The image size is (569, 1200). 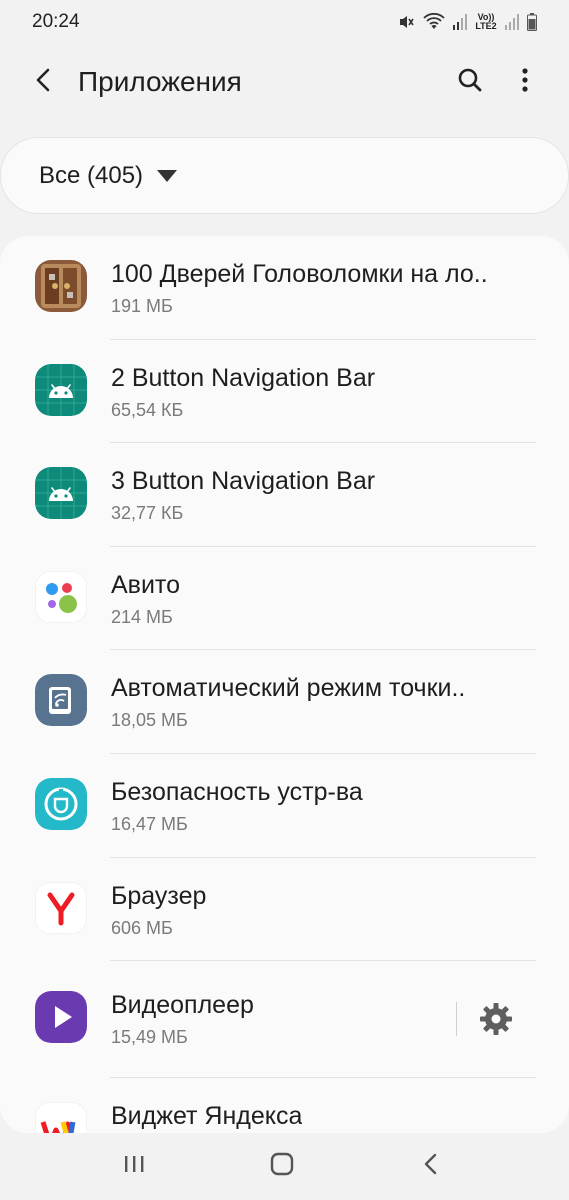 I want to click on list-item: 100 Дверей Головоломки на ло.. 191 МБ, so click(x=284, y=288).